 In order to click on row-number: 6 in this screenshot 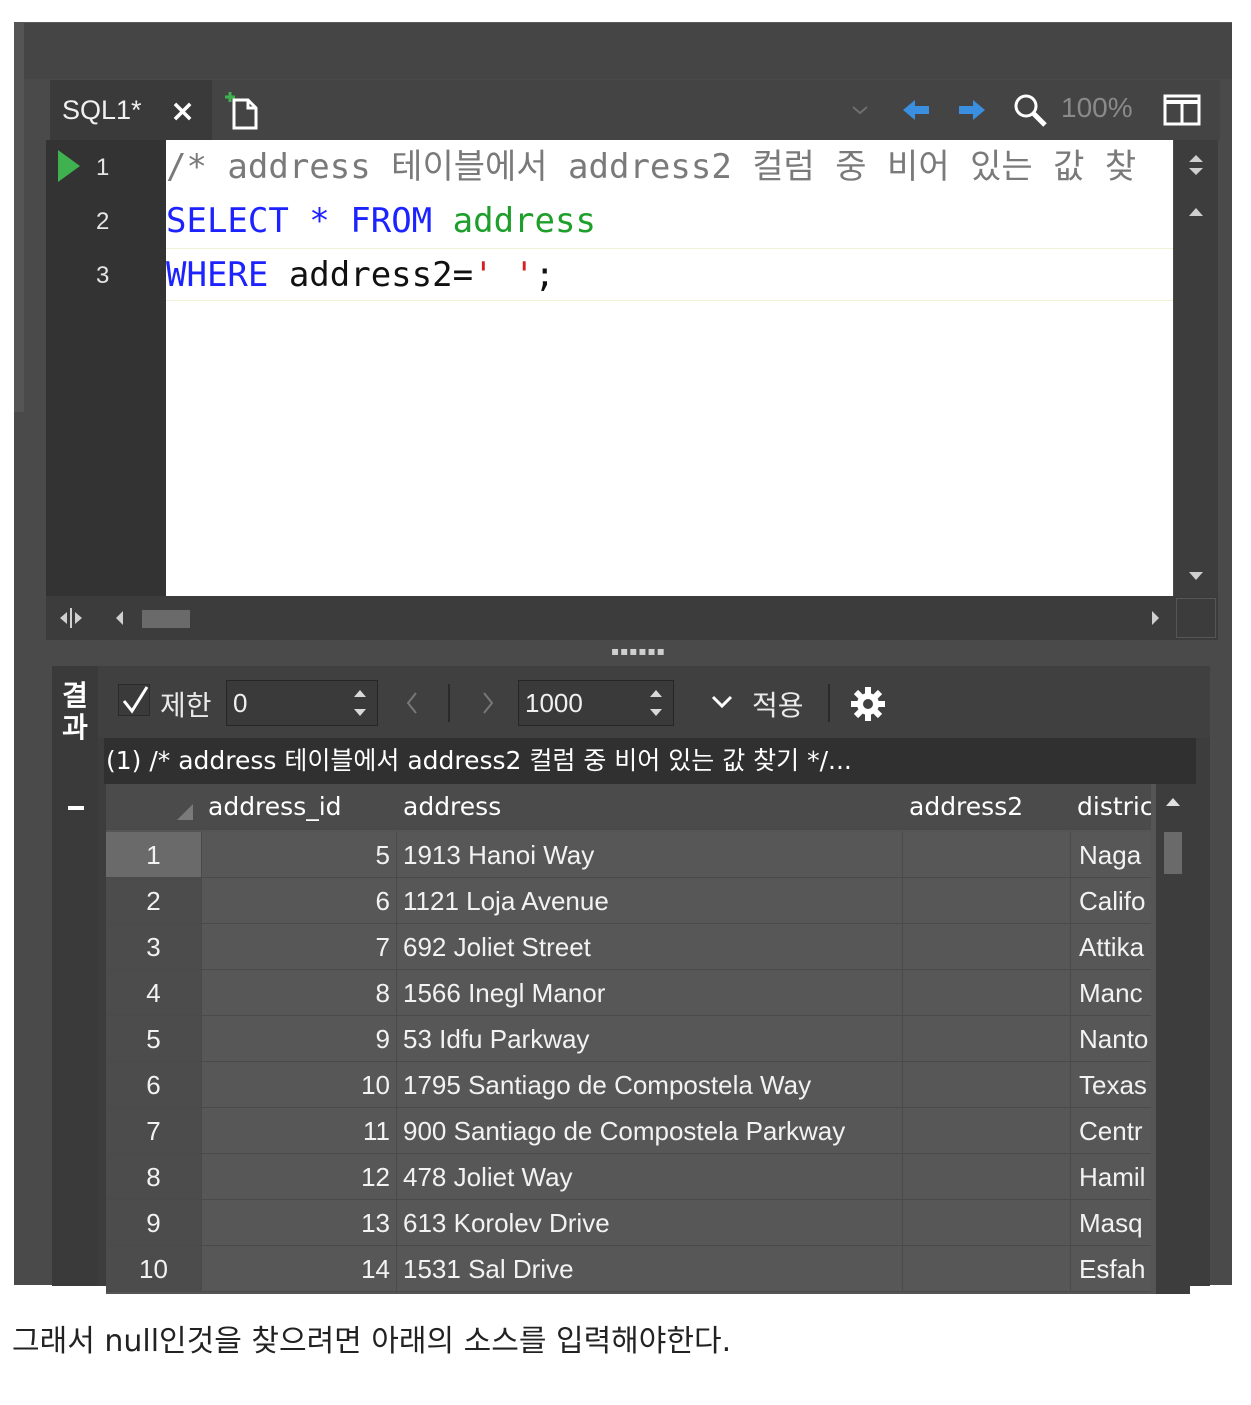, I will do `click(154, 1085)`.